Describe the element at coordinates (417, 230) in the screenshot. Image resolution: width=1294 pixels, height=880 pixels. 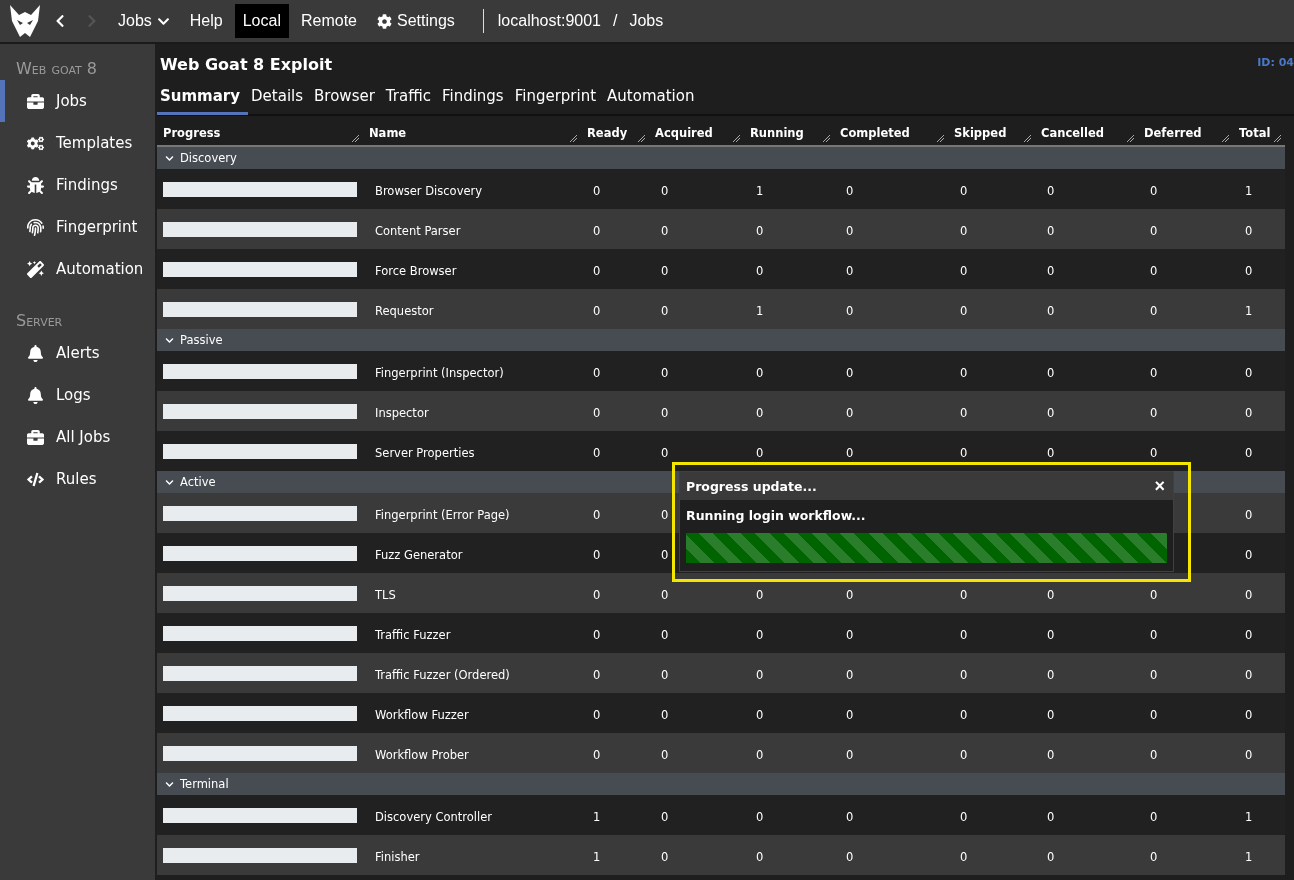
I see `job-name: Content Parser` at that location.